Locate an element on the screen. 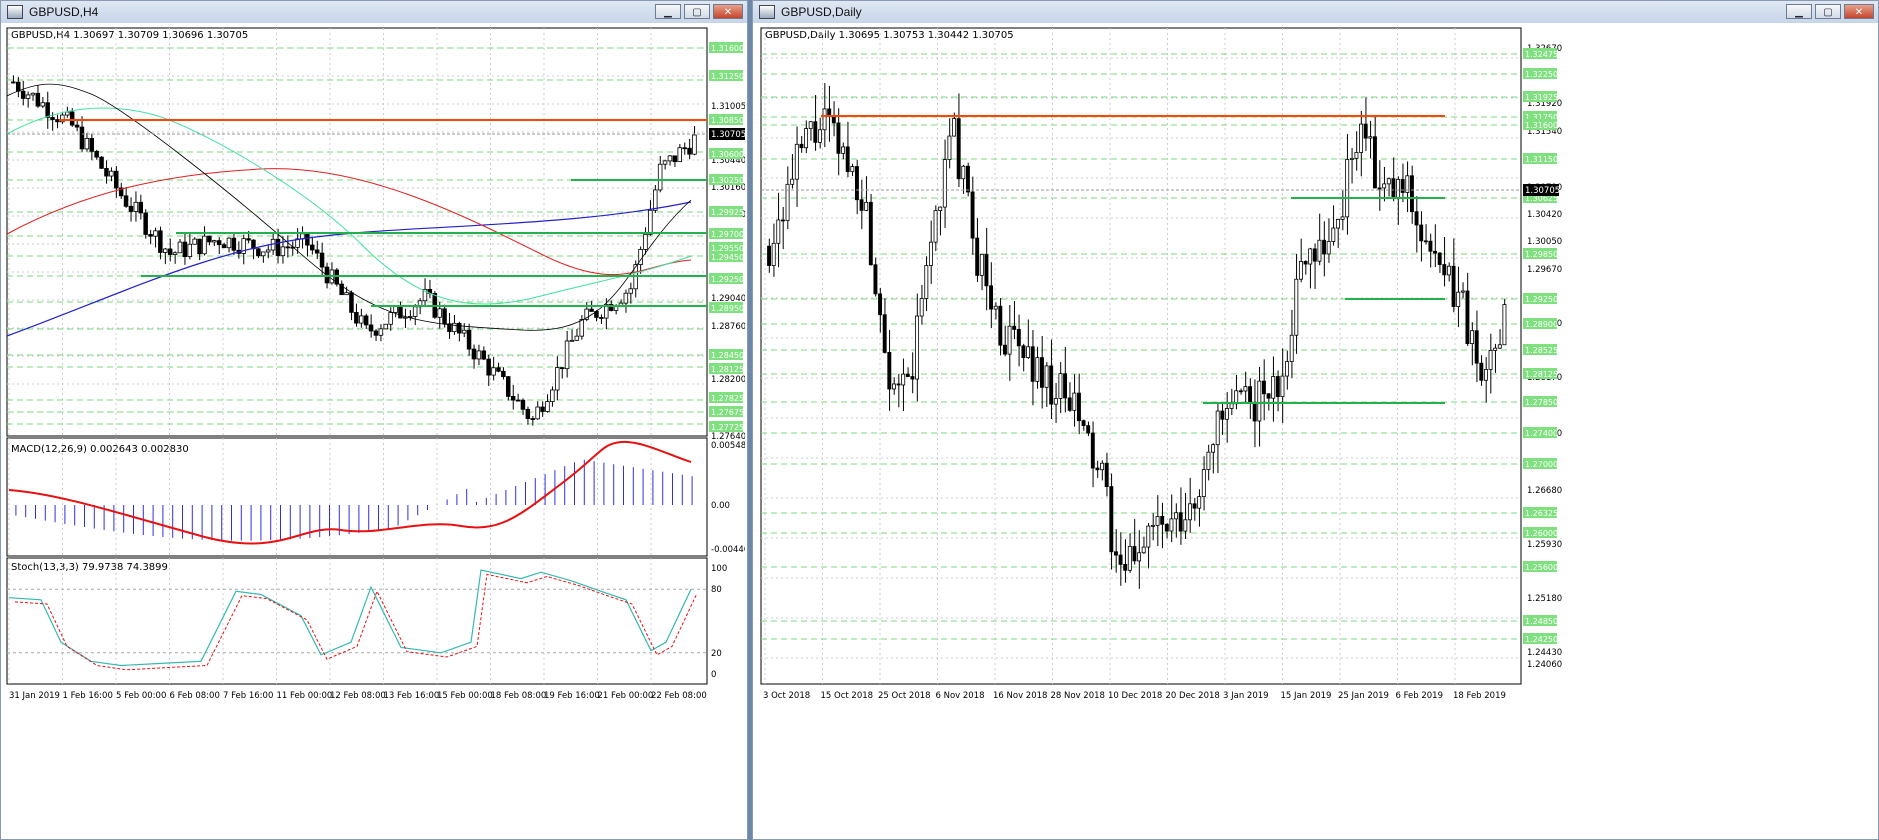 This screenshot has width=1879, height=840. time-axis-label: 6 Feb 08:00 is located at coordinates (195, 696).